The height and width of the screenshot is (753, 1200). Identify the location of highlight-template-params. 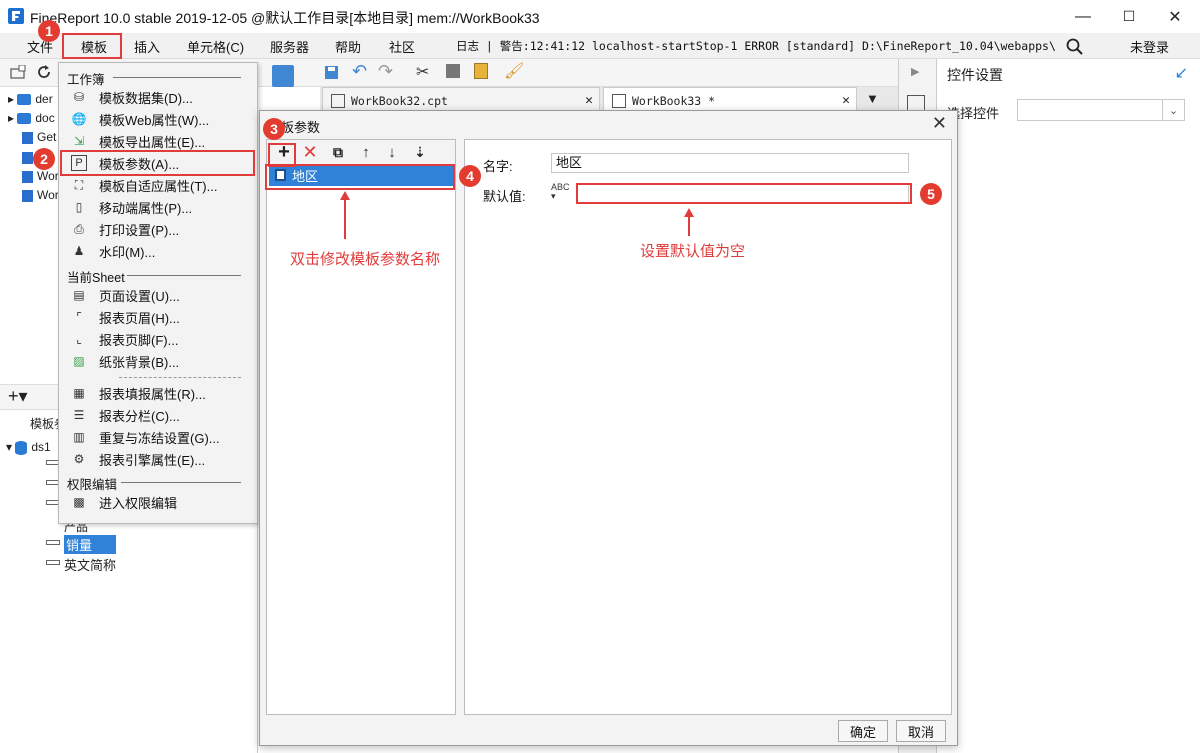
(157, 163).